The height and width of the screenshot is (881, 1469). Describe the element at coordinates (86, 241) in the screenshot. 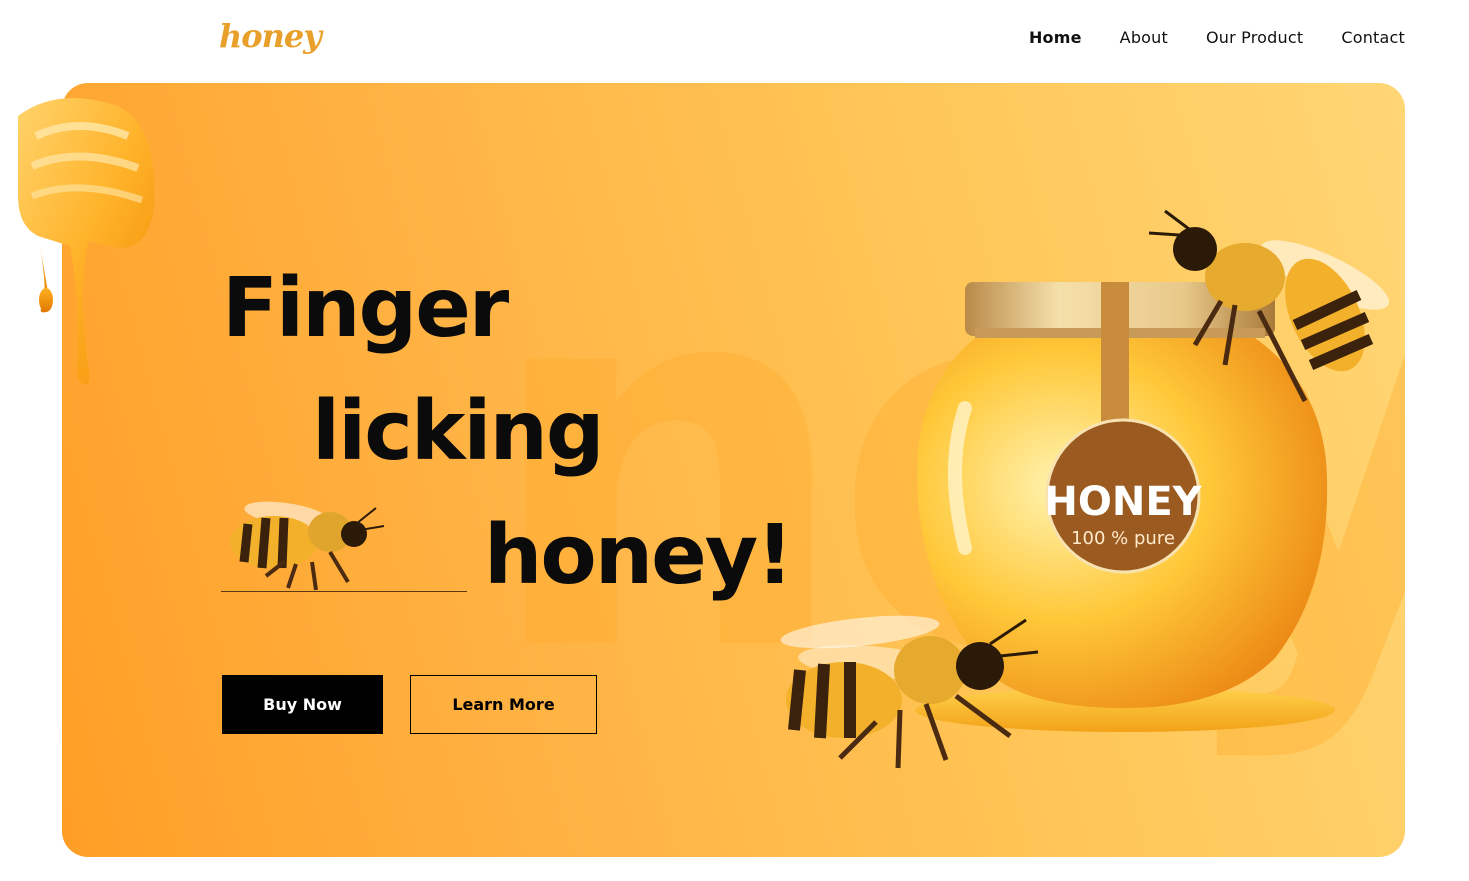

I see `honey-dipper-illustration` at that location.